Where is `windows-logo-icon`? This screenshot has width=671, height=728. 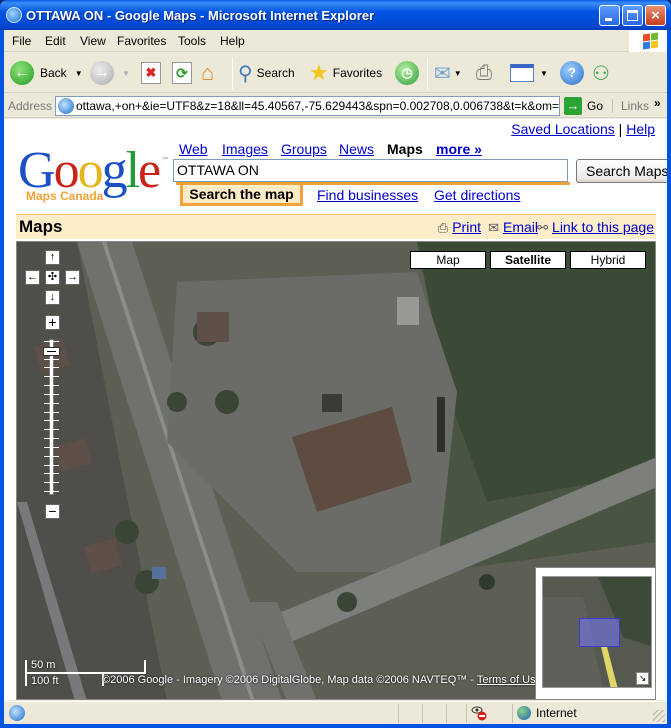 windows-logo-icon is located at coordinates (648, 41).